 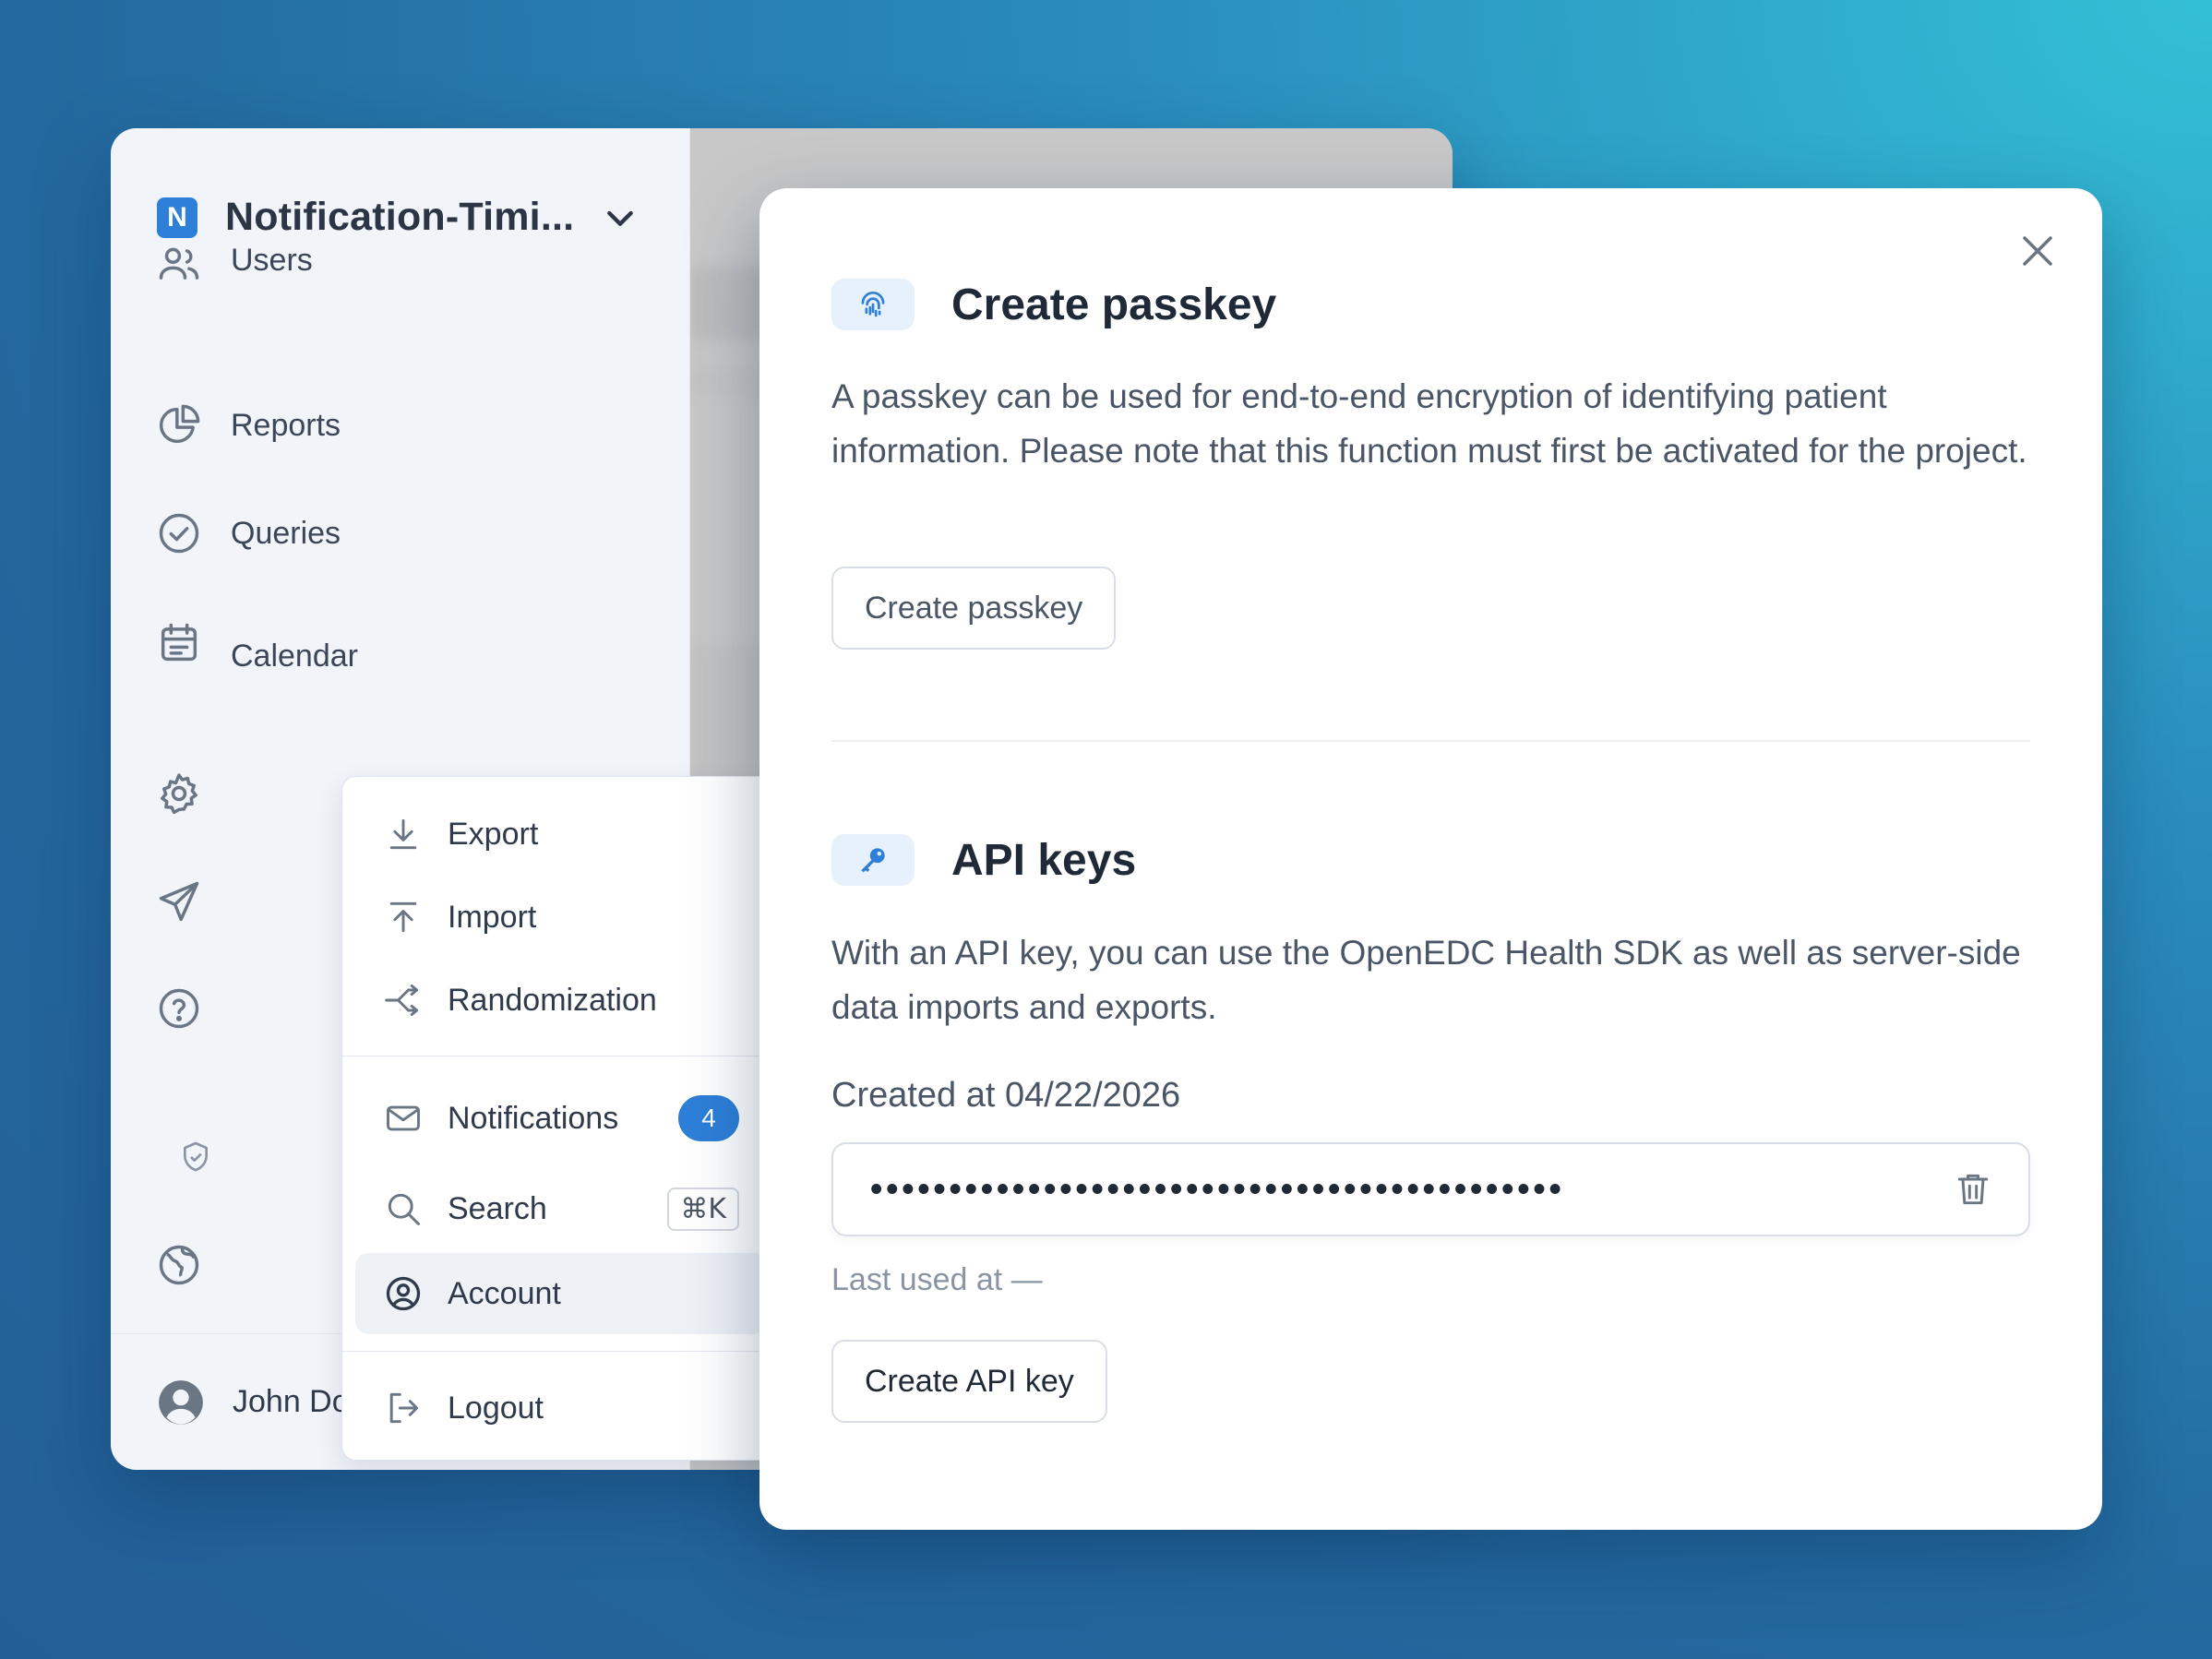 I want to click on search-icon, so click(x=403, y=1208).